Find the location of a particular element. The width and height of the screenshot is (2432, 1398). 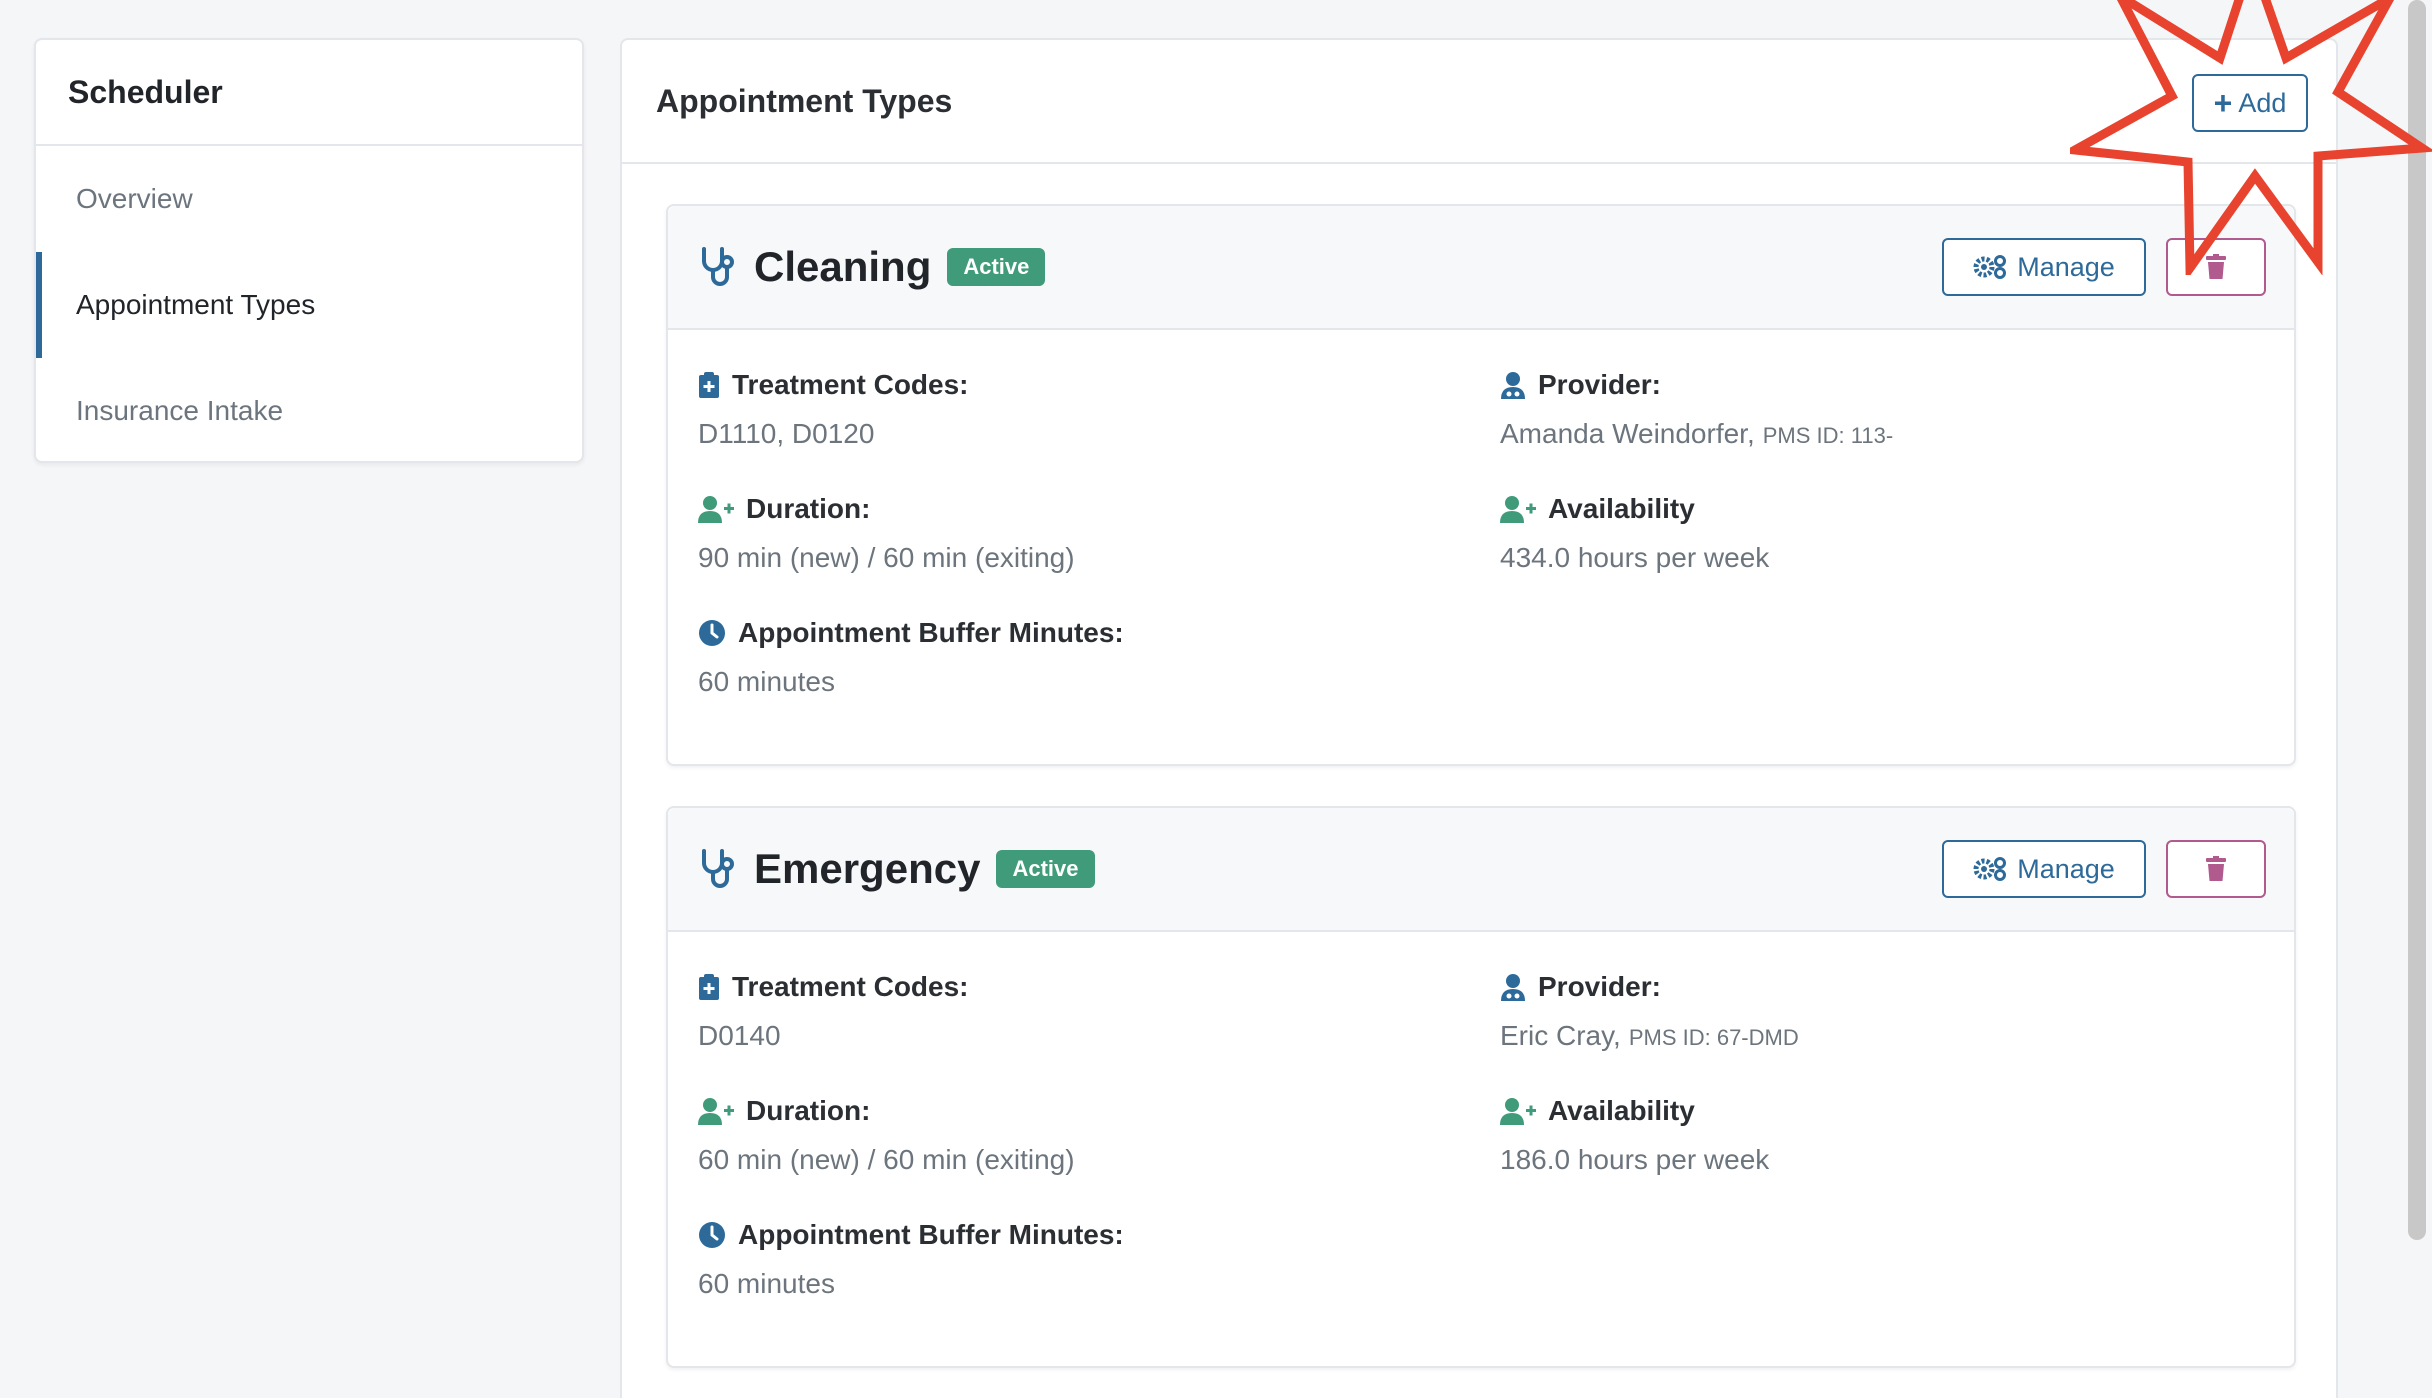

sidebar-title: Scheduler is located at coordinates (309, 93).